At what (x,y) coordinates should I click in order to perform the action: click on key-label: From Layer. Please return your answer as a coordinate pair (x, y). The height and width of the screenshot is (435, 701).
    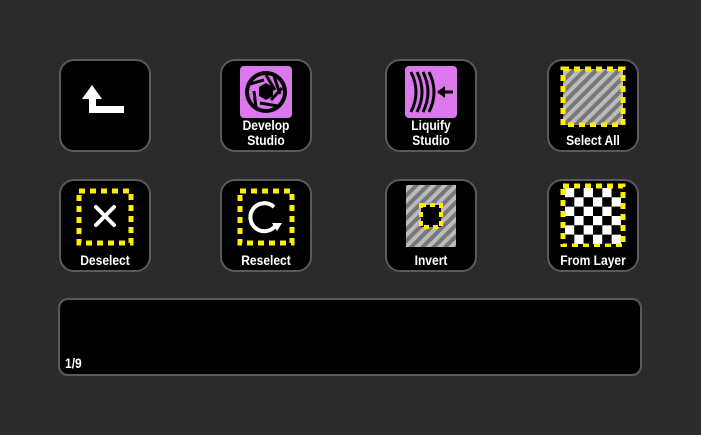
    Looking at the image, I should click on (593, 260).